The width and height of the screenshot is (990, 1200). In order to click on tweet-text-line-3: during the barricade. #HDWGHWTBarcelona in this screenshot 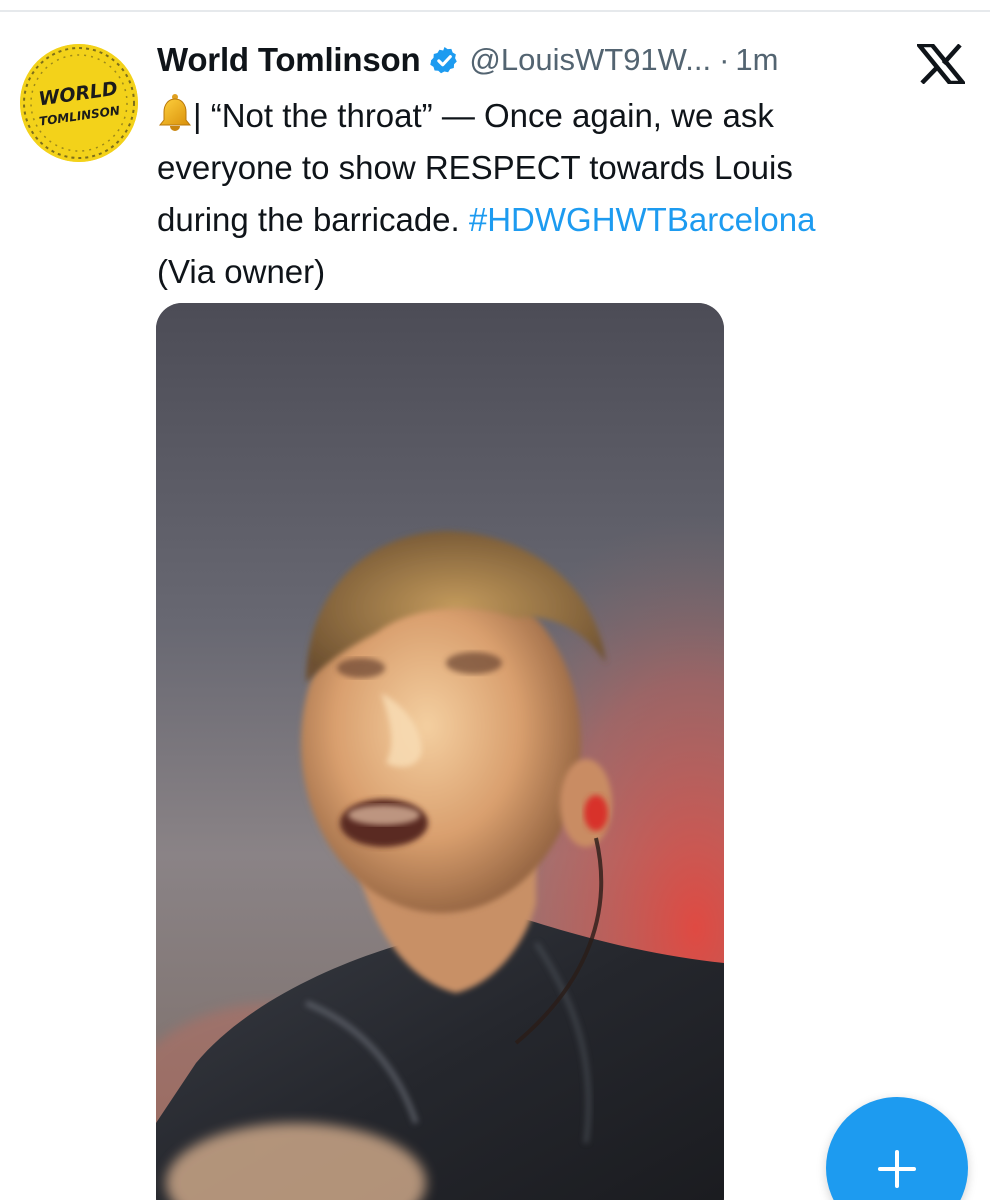, I will do `click(537, 220)`.